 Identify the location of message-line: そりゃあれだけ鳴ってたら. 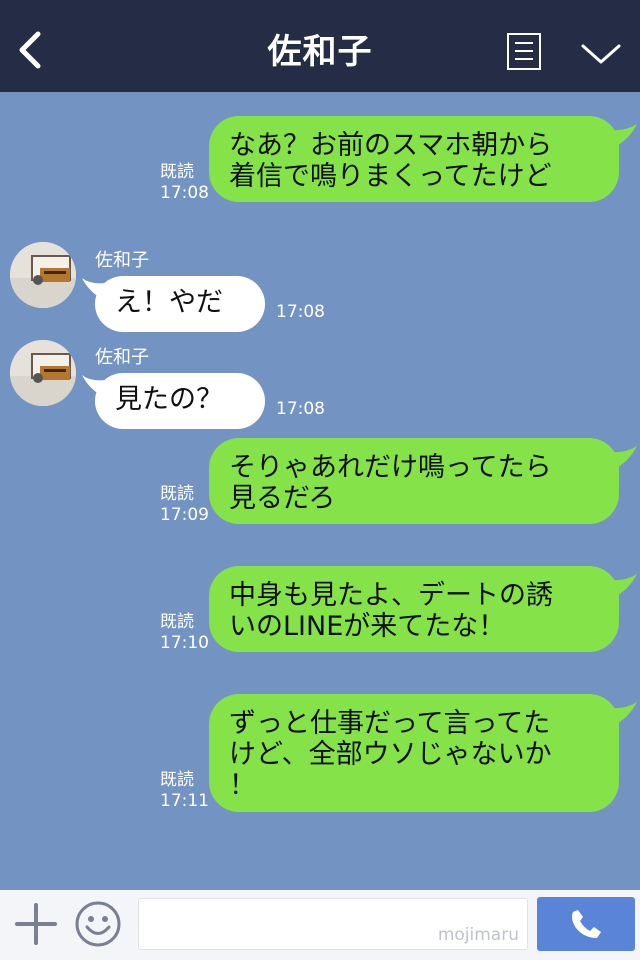
(390, 467).